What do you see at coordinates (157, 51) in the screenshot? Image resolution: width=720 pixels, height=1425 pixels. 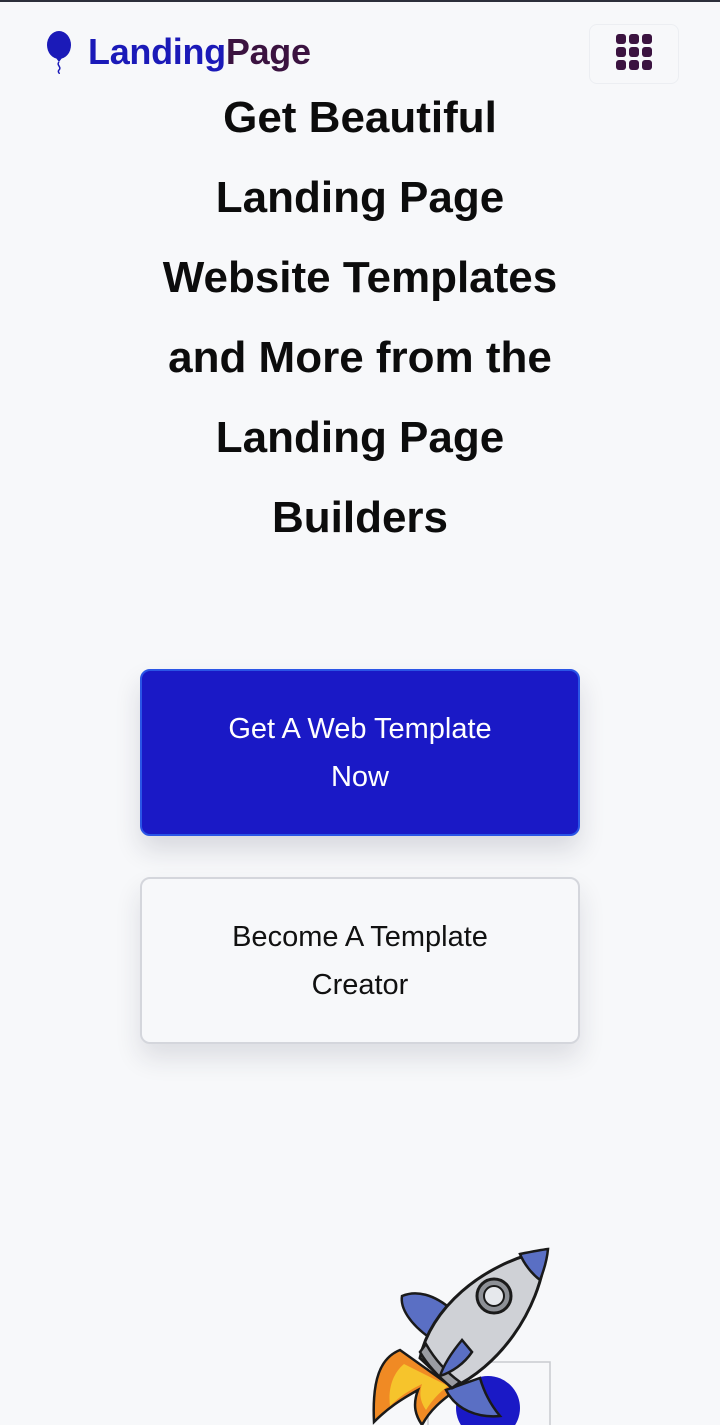 I see `brand-name-part1: Landing` at bounding box center [157, 51].